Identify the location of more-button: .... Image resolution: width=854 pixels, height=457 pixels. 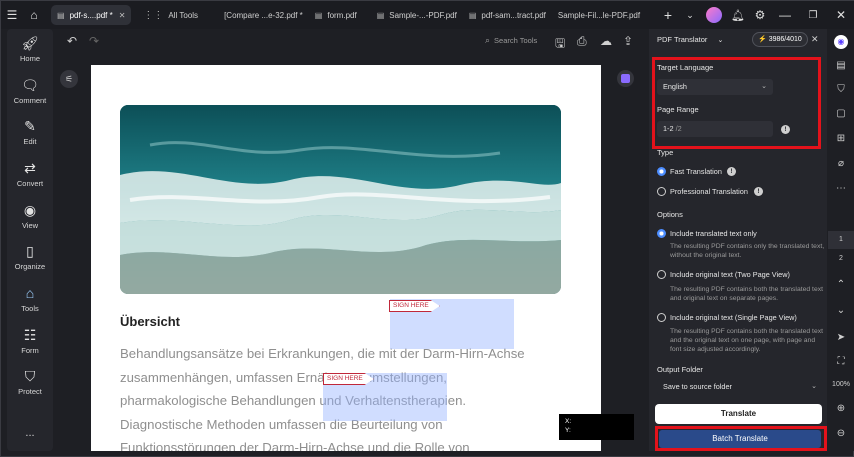
(30, 433).